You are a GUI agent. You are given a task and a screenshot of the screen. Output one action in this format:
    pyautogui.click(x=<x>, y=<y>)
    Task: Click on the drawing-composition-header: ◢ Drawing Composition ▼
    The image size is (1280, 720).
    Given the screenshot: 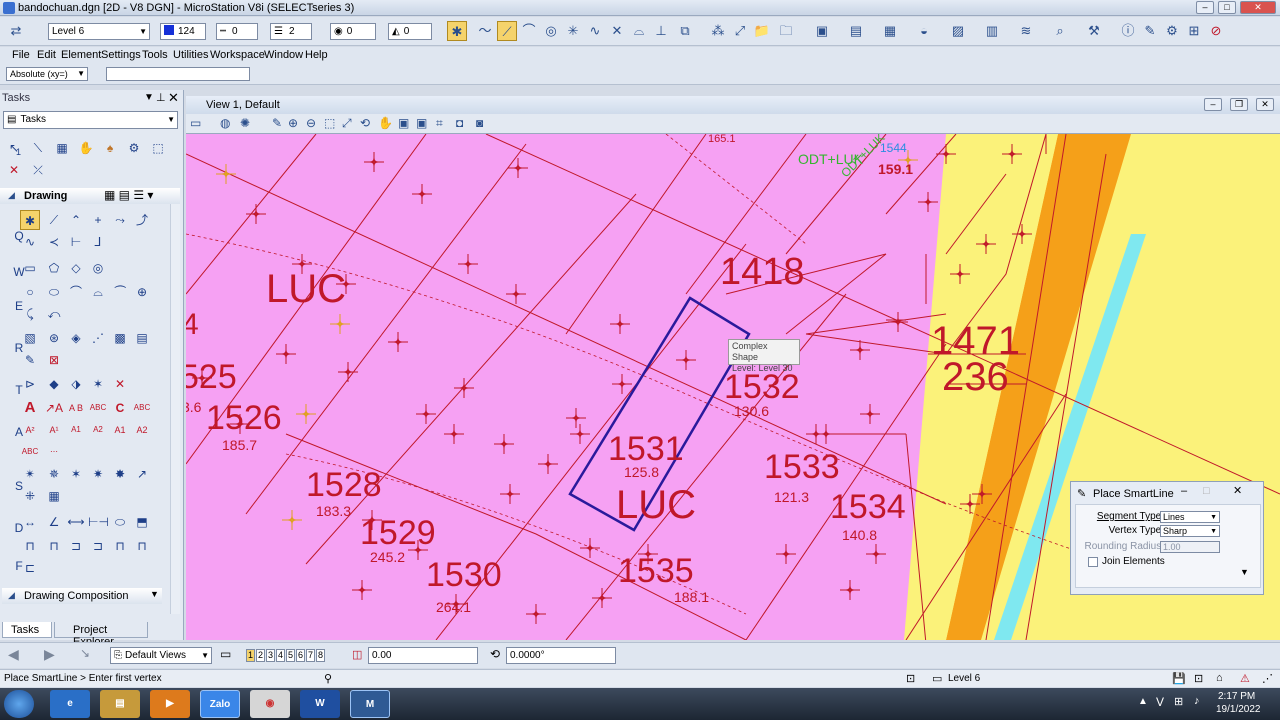 What is the action you would take?
    pyautogui.click(x=82, y=596)
    